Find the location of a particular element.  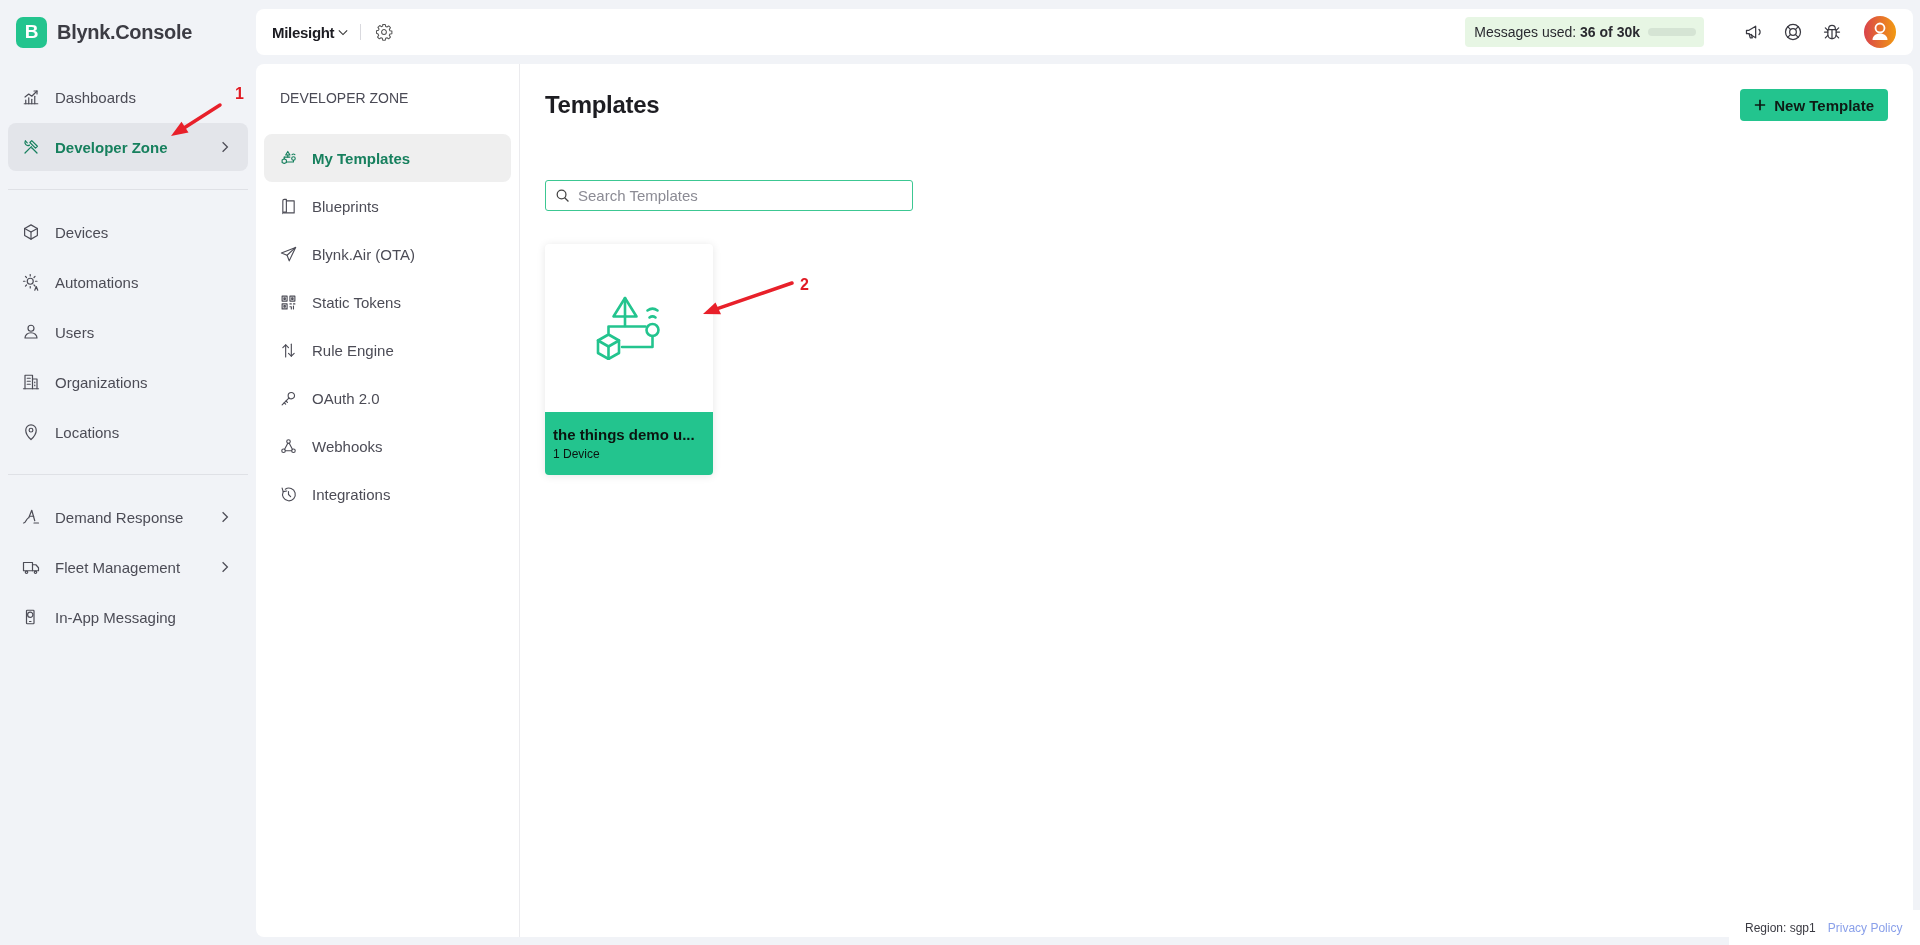

submenu-link: Integrations is located at coordinates (387, 494).